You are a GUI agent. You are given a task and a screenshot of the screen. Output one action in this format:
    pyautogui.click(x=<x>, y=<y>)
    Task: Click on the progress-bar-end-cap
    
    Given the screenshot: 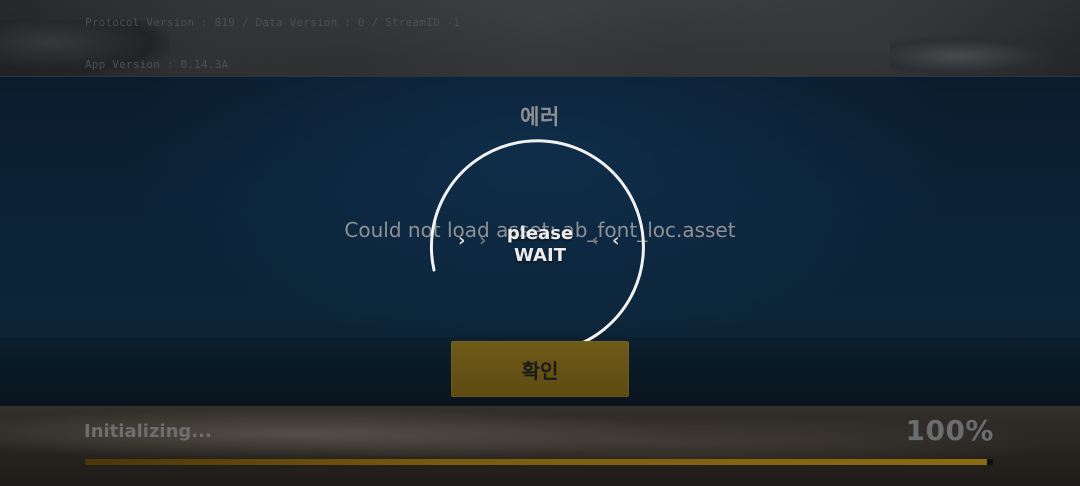 What is the action you would take?
    pyautogui.click(x=990, y=462)
    